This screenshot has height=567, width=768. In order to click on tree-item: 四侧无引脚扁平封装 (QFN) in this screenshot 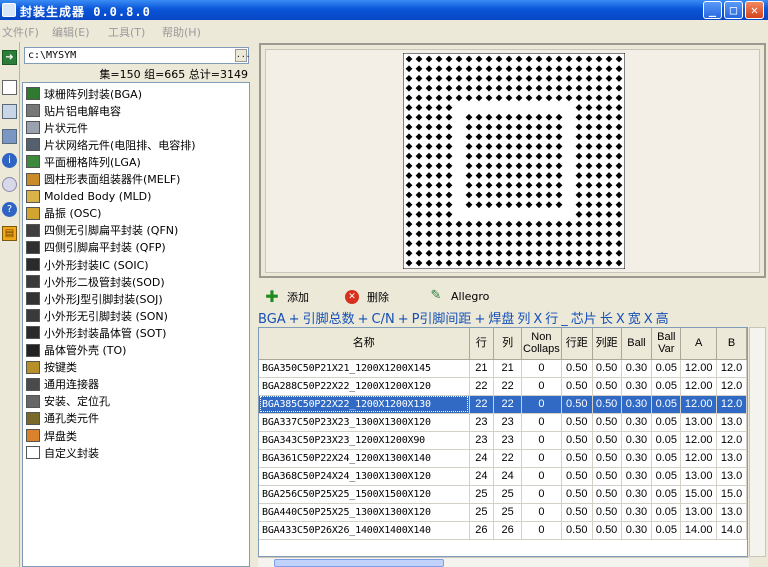, I will do `click(102, 230)`.